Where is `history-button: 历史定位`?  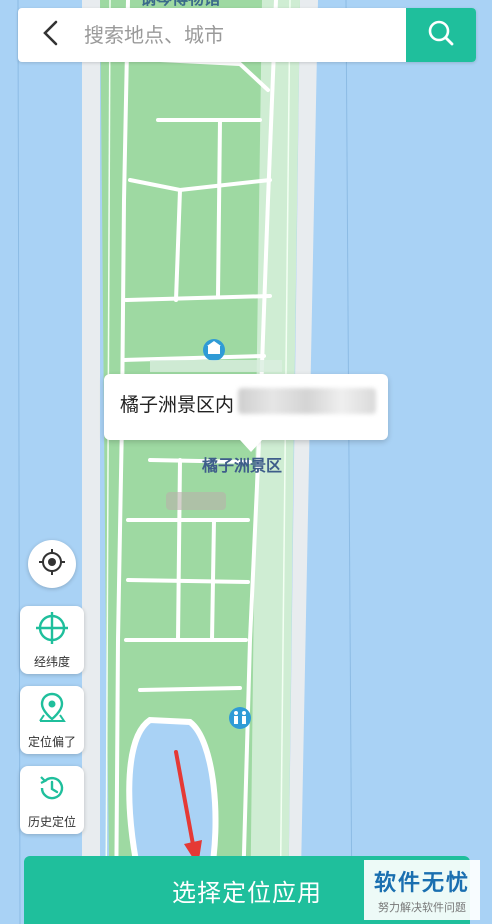
history-button: 历史定位 is located at coordinates (52, 800).